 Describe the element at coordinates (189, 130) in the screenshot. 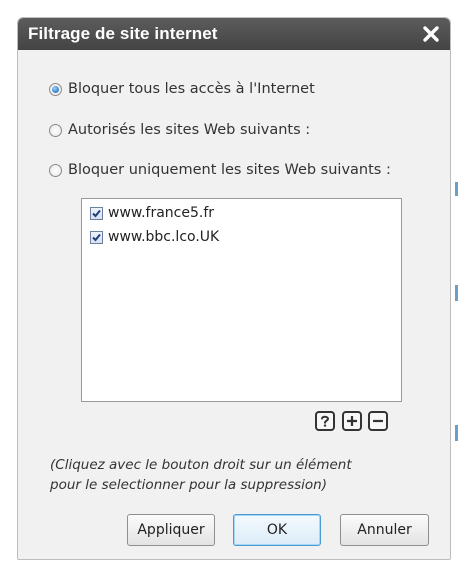

I see `option-label: Autorisés les sites Web suivants :` at that location.